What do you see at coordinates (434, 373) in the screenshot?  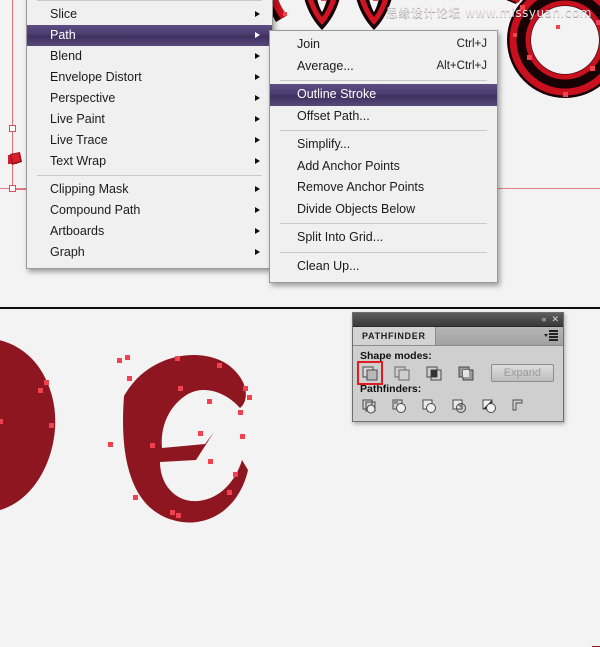 I see `intersect-button` at bounding box center [434, 373].